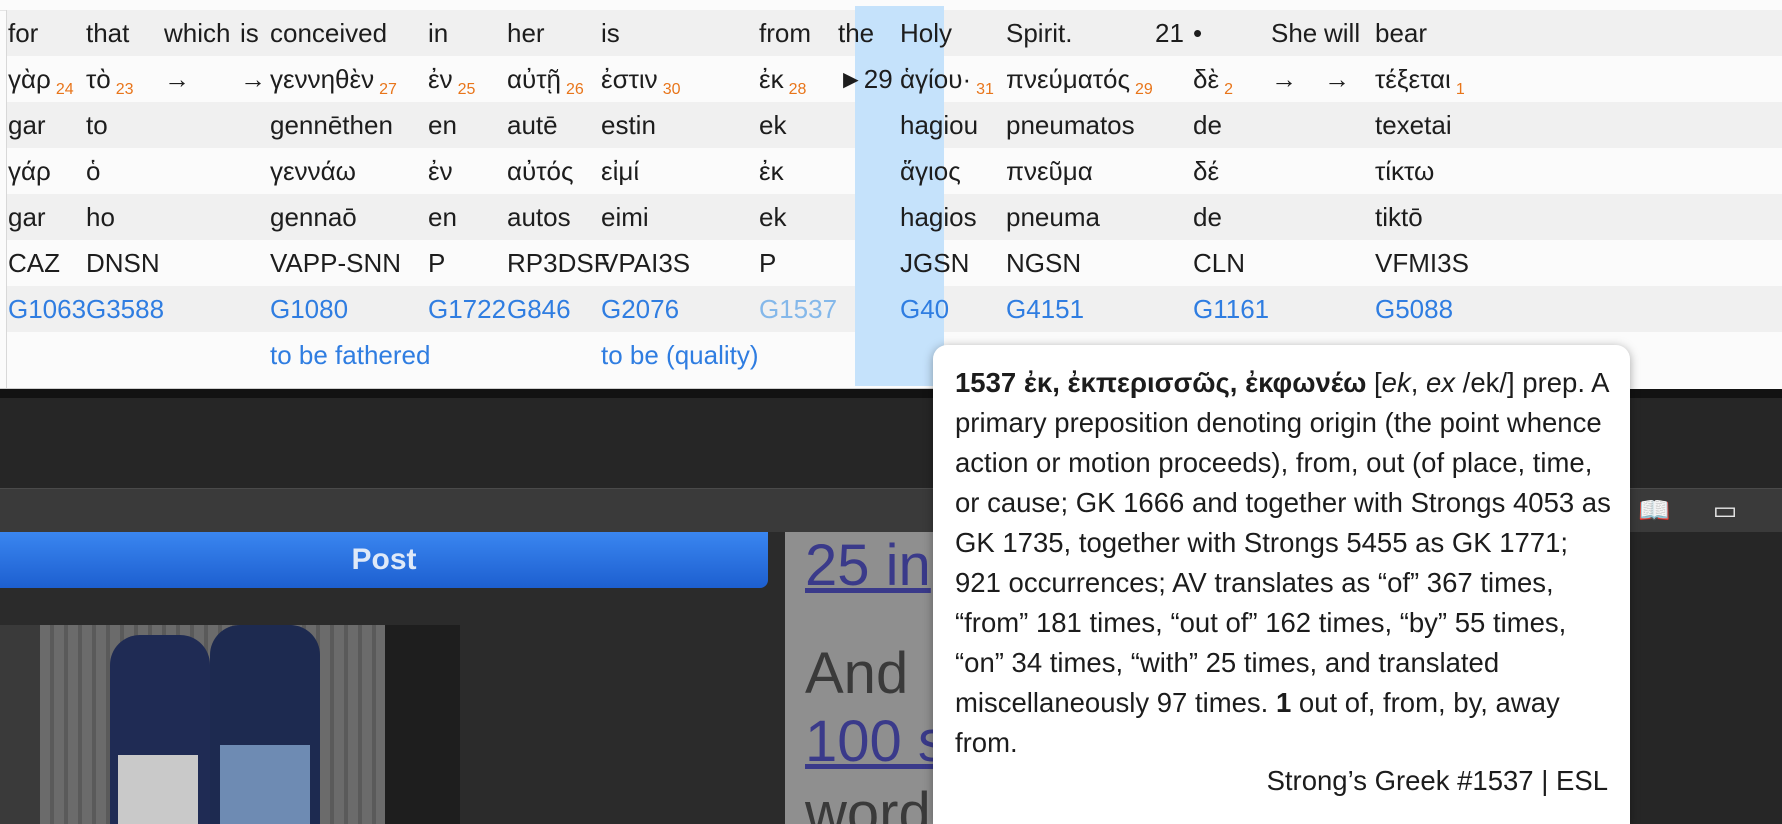 This screenshot has height=824, width=1782. What do you see at coordinates (640, 309) in the screenshot?
I see `interlinear-strongs-cell: G2076` at bounding box center [640, 309].